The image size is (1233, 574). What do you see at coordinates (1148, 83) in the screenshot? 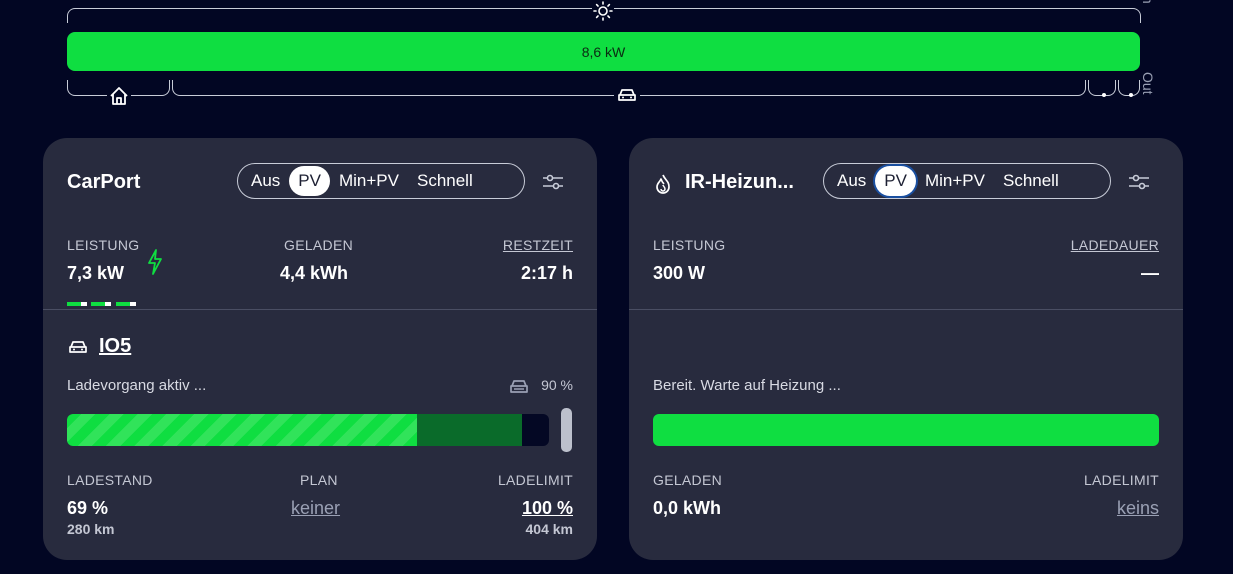
I see `out-label: Out` at bounding box center [1148, 83].